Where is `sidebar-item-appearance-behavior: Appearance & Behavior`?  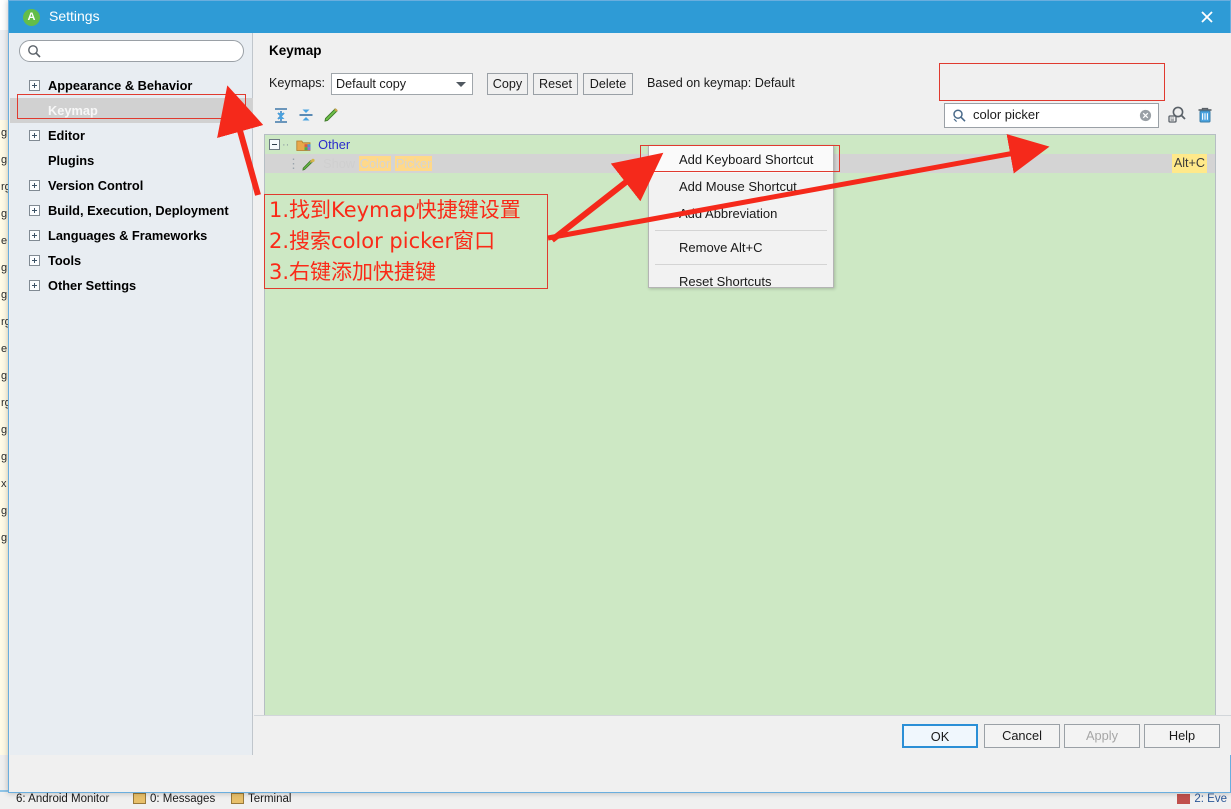 sidebar-item-appearance-behavior: Appearance & Behavior is located at coordinates (131, 85).